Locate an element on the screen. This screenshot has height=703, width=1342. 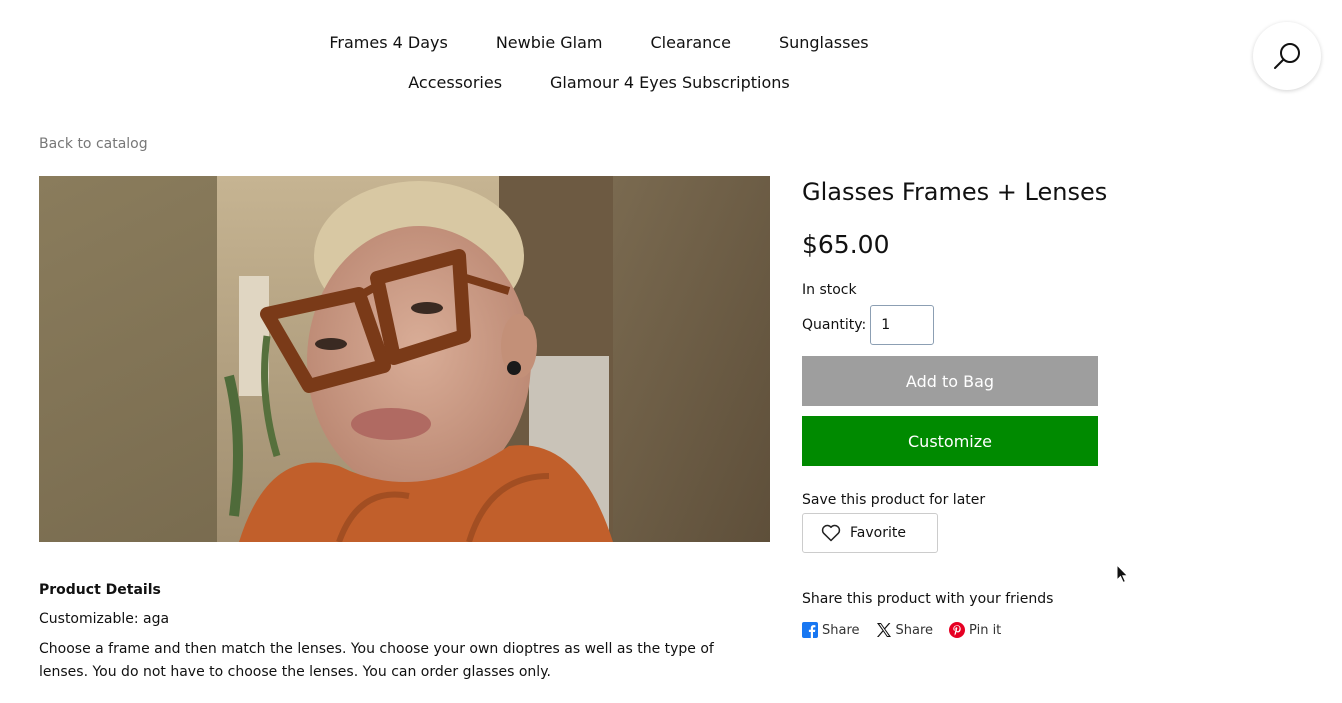
mouse-cursor-icon is located at coordinates (1122, 574).